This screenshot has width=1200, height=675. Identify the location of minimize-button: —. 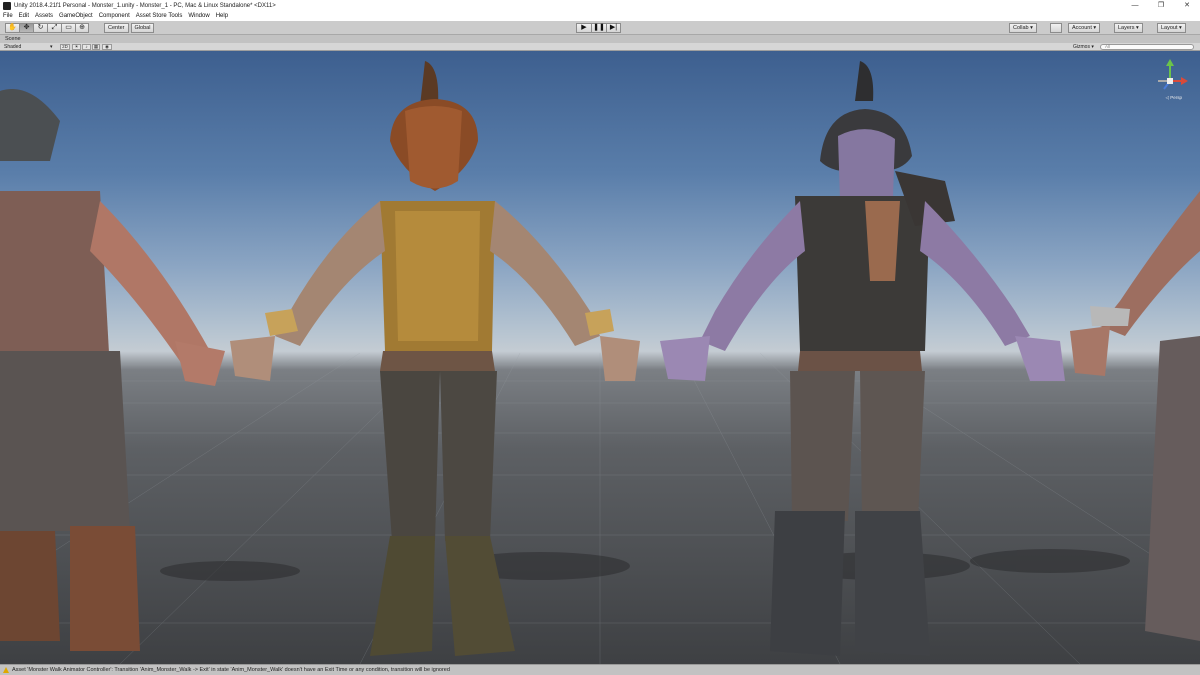
(1135, 5).